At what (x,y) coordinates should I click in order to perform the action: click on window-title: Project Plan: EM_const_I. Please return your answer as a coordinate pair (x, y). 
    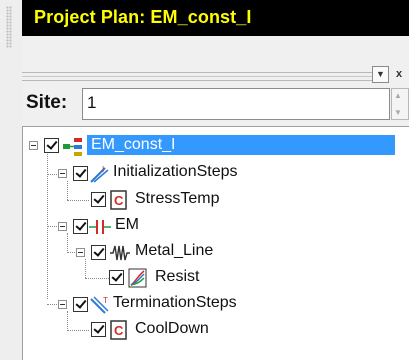
    Looking at the image, I should click on (143, 17).